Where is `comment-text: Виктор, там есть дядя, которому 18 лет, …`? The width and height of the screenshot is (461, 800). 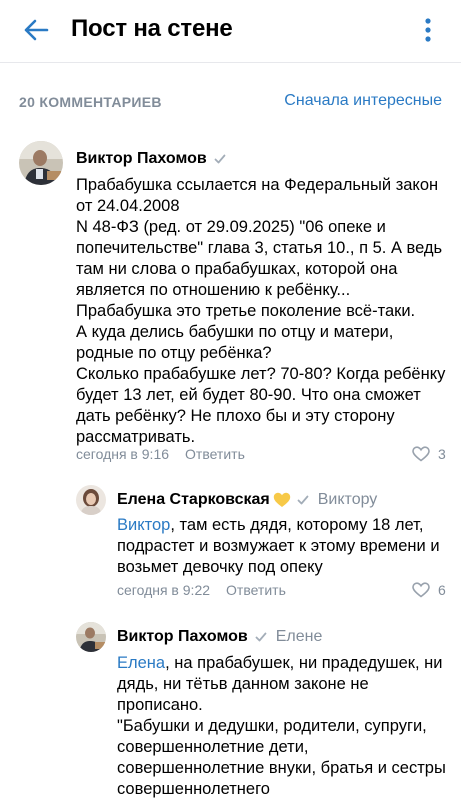 comment-text: Виктор, там есть дядя, которому 18 лет, … is located at coordinates (284, 546).